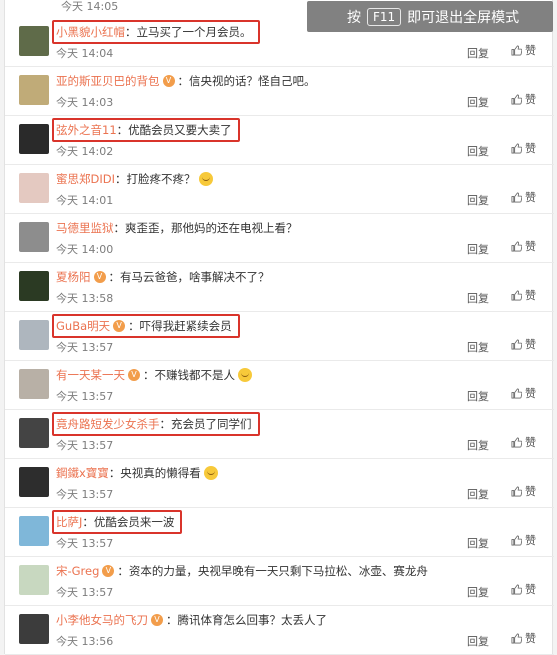 The width and height of the screenshot is (557, 655). Describe the element at coordinates (85, 179) in the screenshot. I see `username-link: 蜜思郑DIDI` at that location.